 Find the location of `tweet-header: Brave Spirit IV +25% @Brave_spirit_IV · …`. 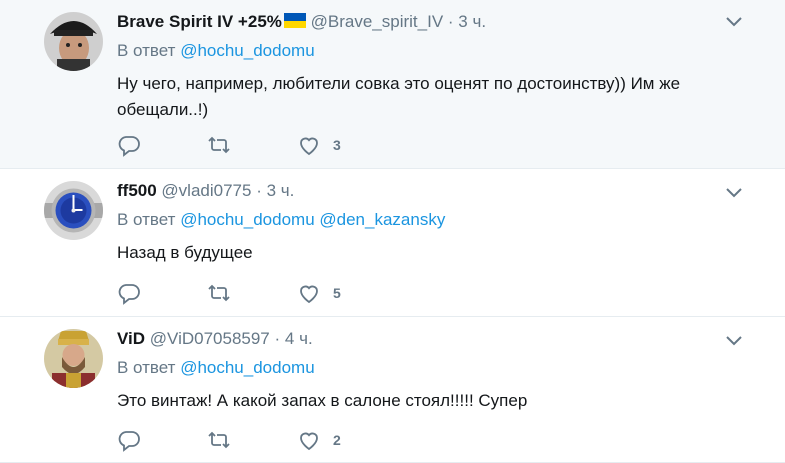

tweet-header: Brave Spirit IV +25% @Brave_spirit_IV · … is located at coordinates (431, 22).